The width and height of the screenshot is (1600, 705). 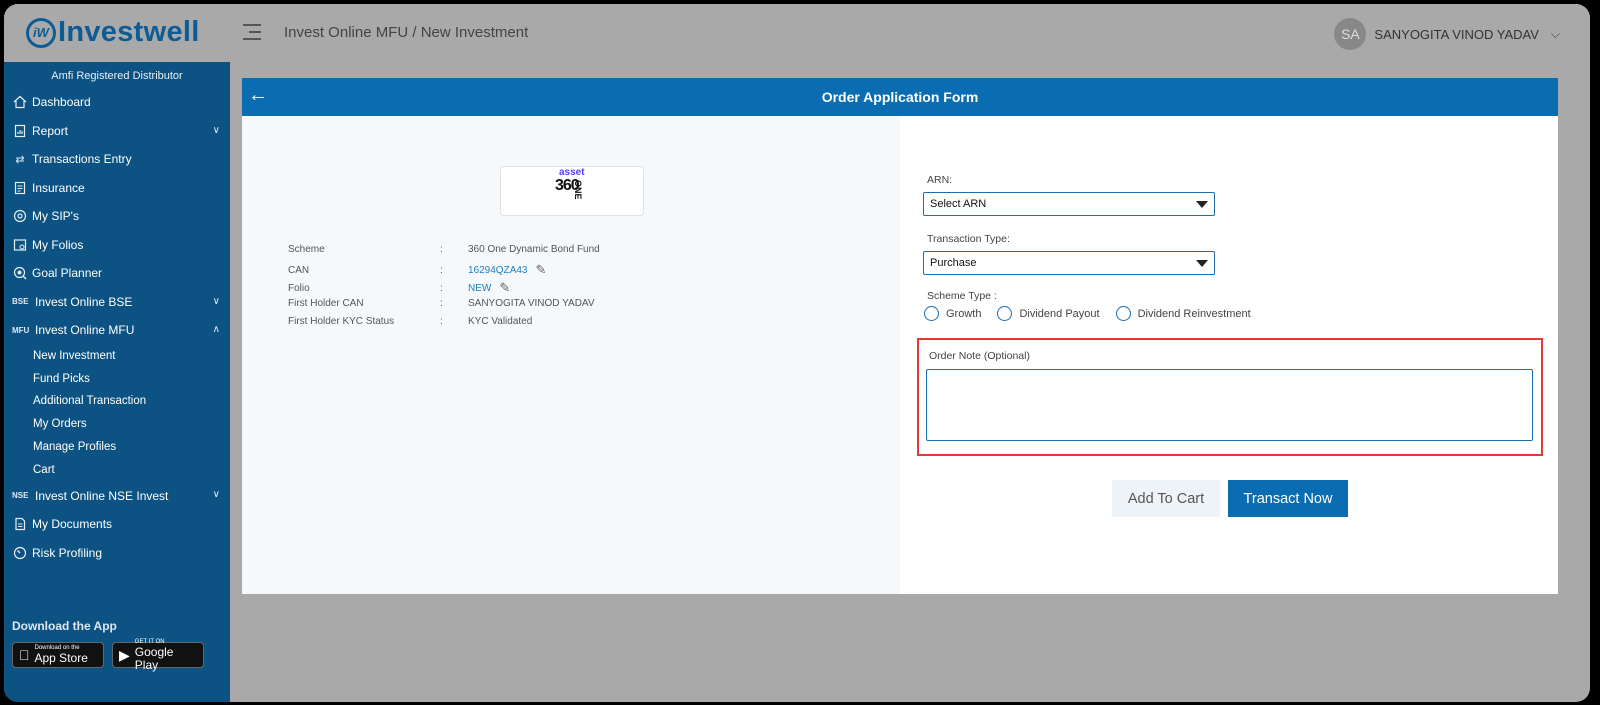 I want to click on user-menu: SA SANYOGITA VINOD YADAV ⌵, so click(x=1447, y=34).